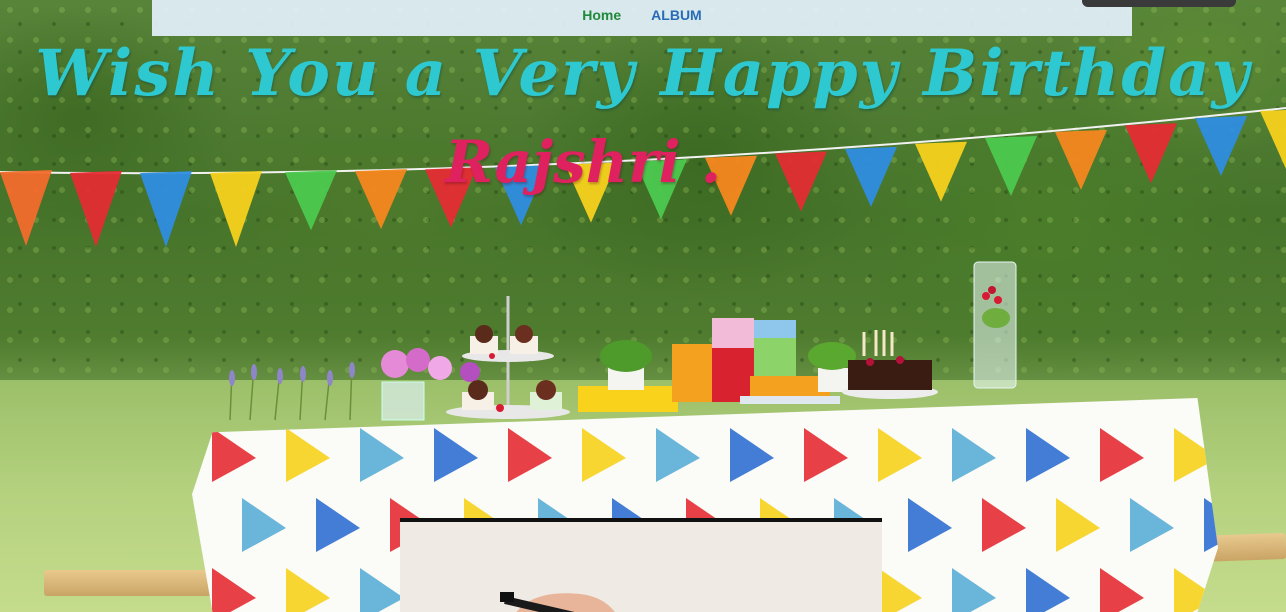  Describe the element at coordinates (676, 15) in the screenshot. I see `nav-album-link: ALBUM` at that location.